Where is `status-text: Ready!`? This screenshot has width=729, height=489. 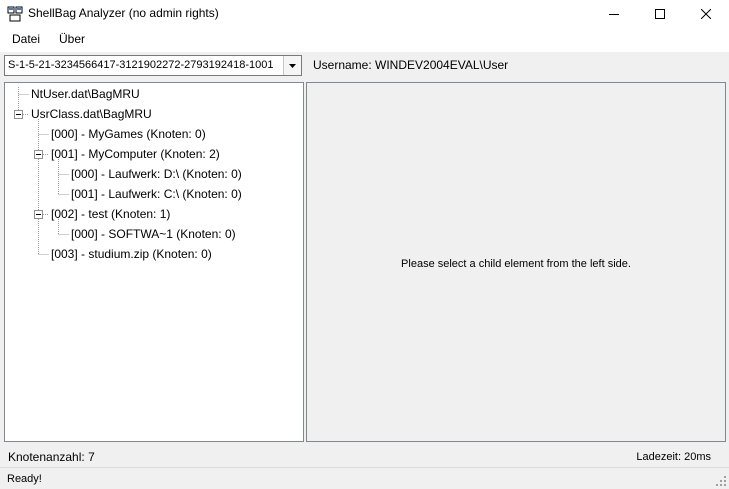
status-text: Ready! is located at coordinates (24, 479).